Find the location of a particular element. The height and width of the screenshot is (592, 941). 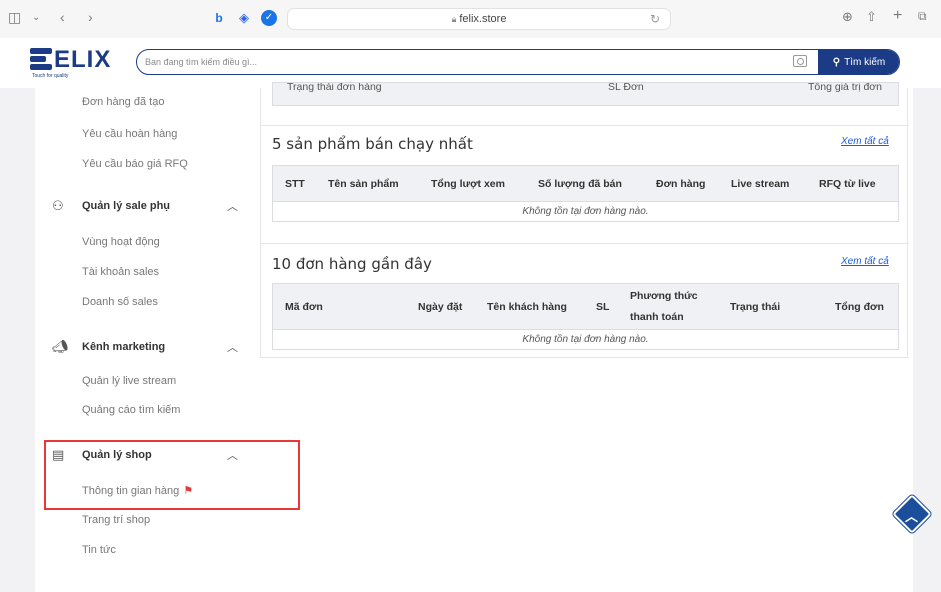

sidebar-item-rfq: Yêu cầu báo giá RFQ is located at coordinates (135, 164).